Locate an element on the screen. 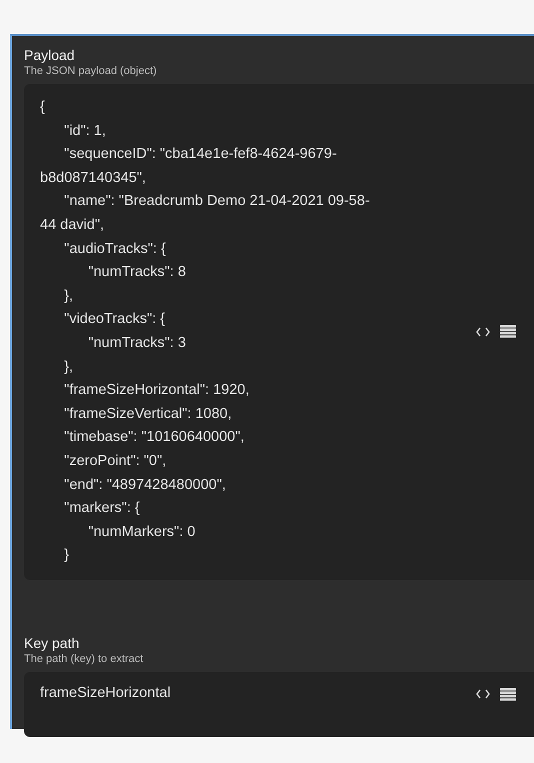 The height and width of the screenshot is (763, 534). field-description: The JSON payload (object) is located at coordinates (91, 71).